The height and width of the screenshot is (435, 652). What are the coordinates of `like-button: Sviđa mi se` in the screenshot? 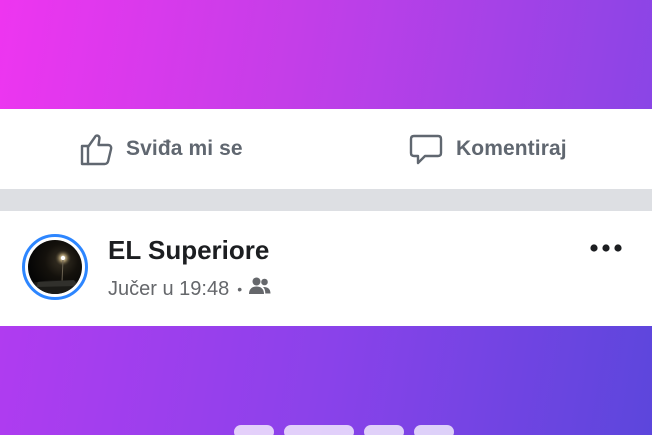 It's located at (160, 149).